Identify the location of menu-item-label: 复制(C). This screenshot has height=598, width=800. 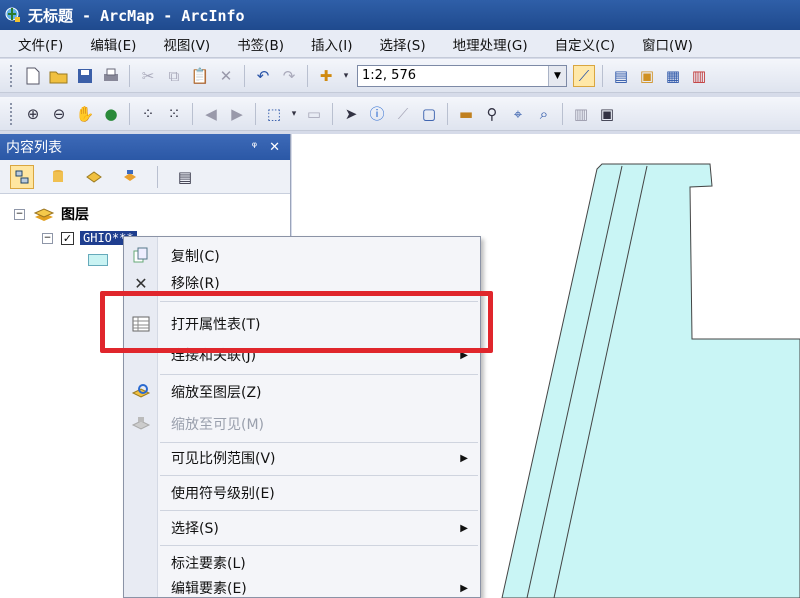
(195, 257).